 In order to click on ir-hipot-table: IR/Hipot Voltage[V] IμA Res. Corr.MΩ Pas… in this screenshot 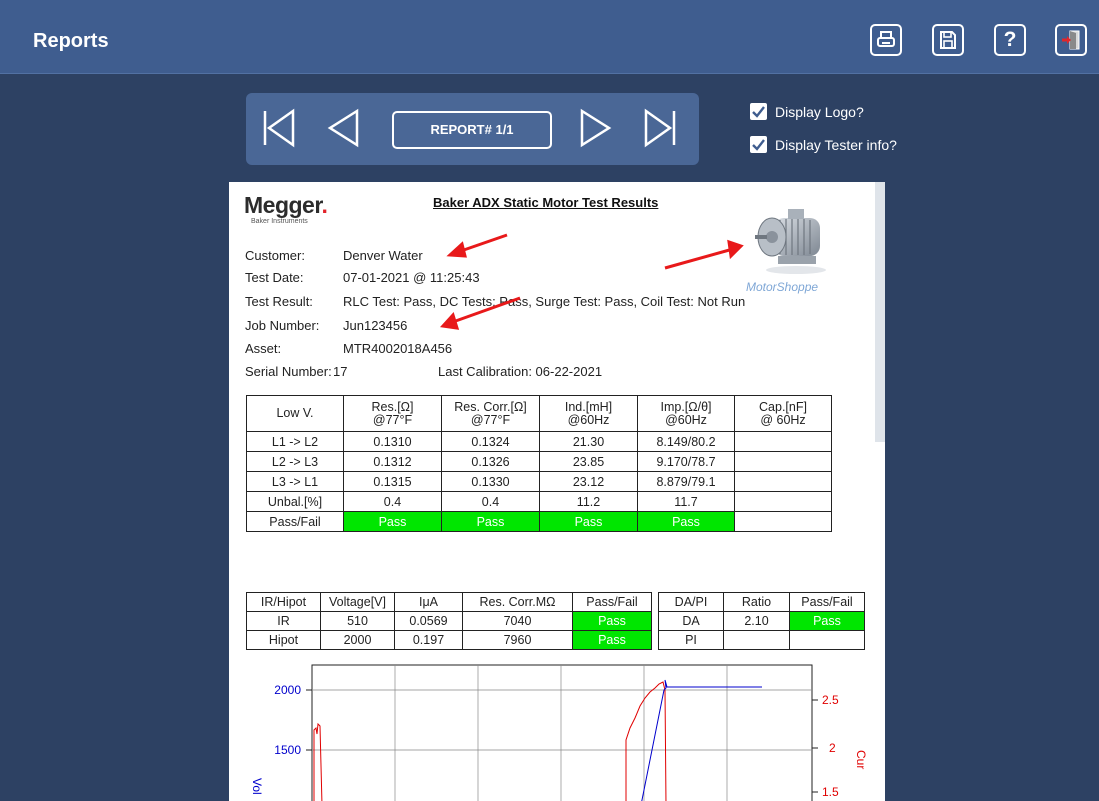, I will do `click(449, 621)`.